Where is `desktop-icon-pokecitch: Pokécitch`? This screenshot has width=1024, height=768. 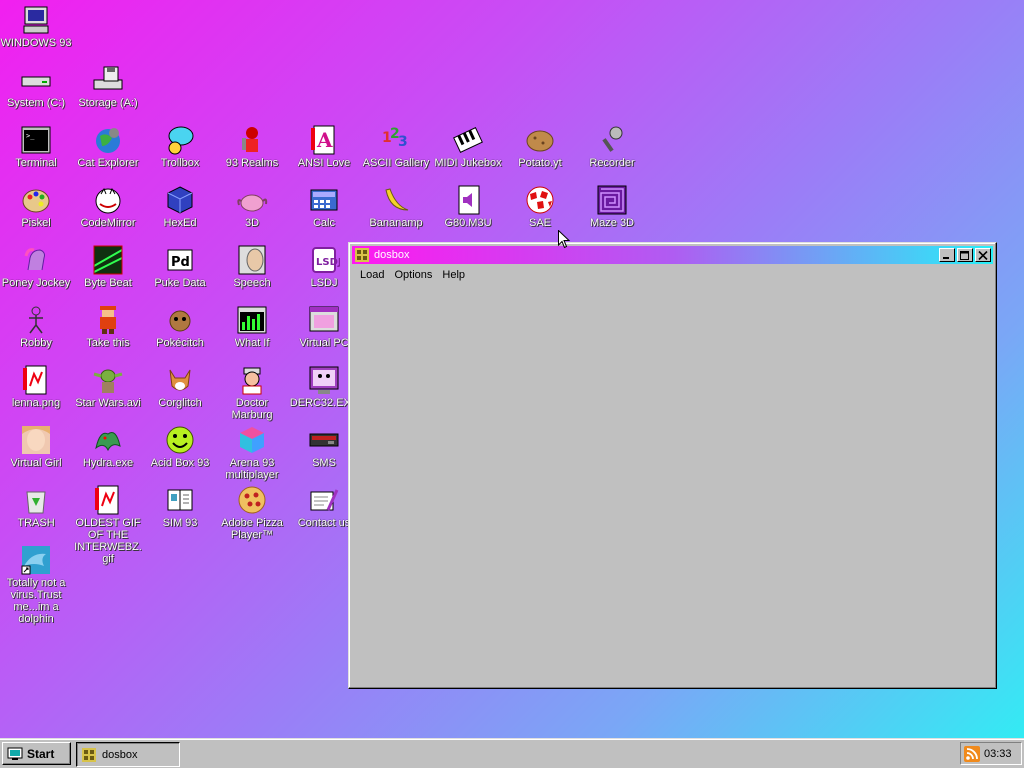 desktop-icon-pokecitch: Pokécitch is located at coordinates (180, 326).